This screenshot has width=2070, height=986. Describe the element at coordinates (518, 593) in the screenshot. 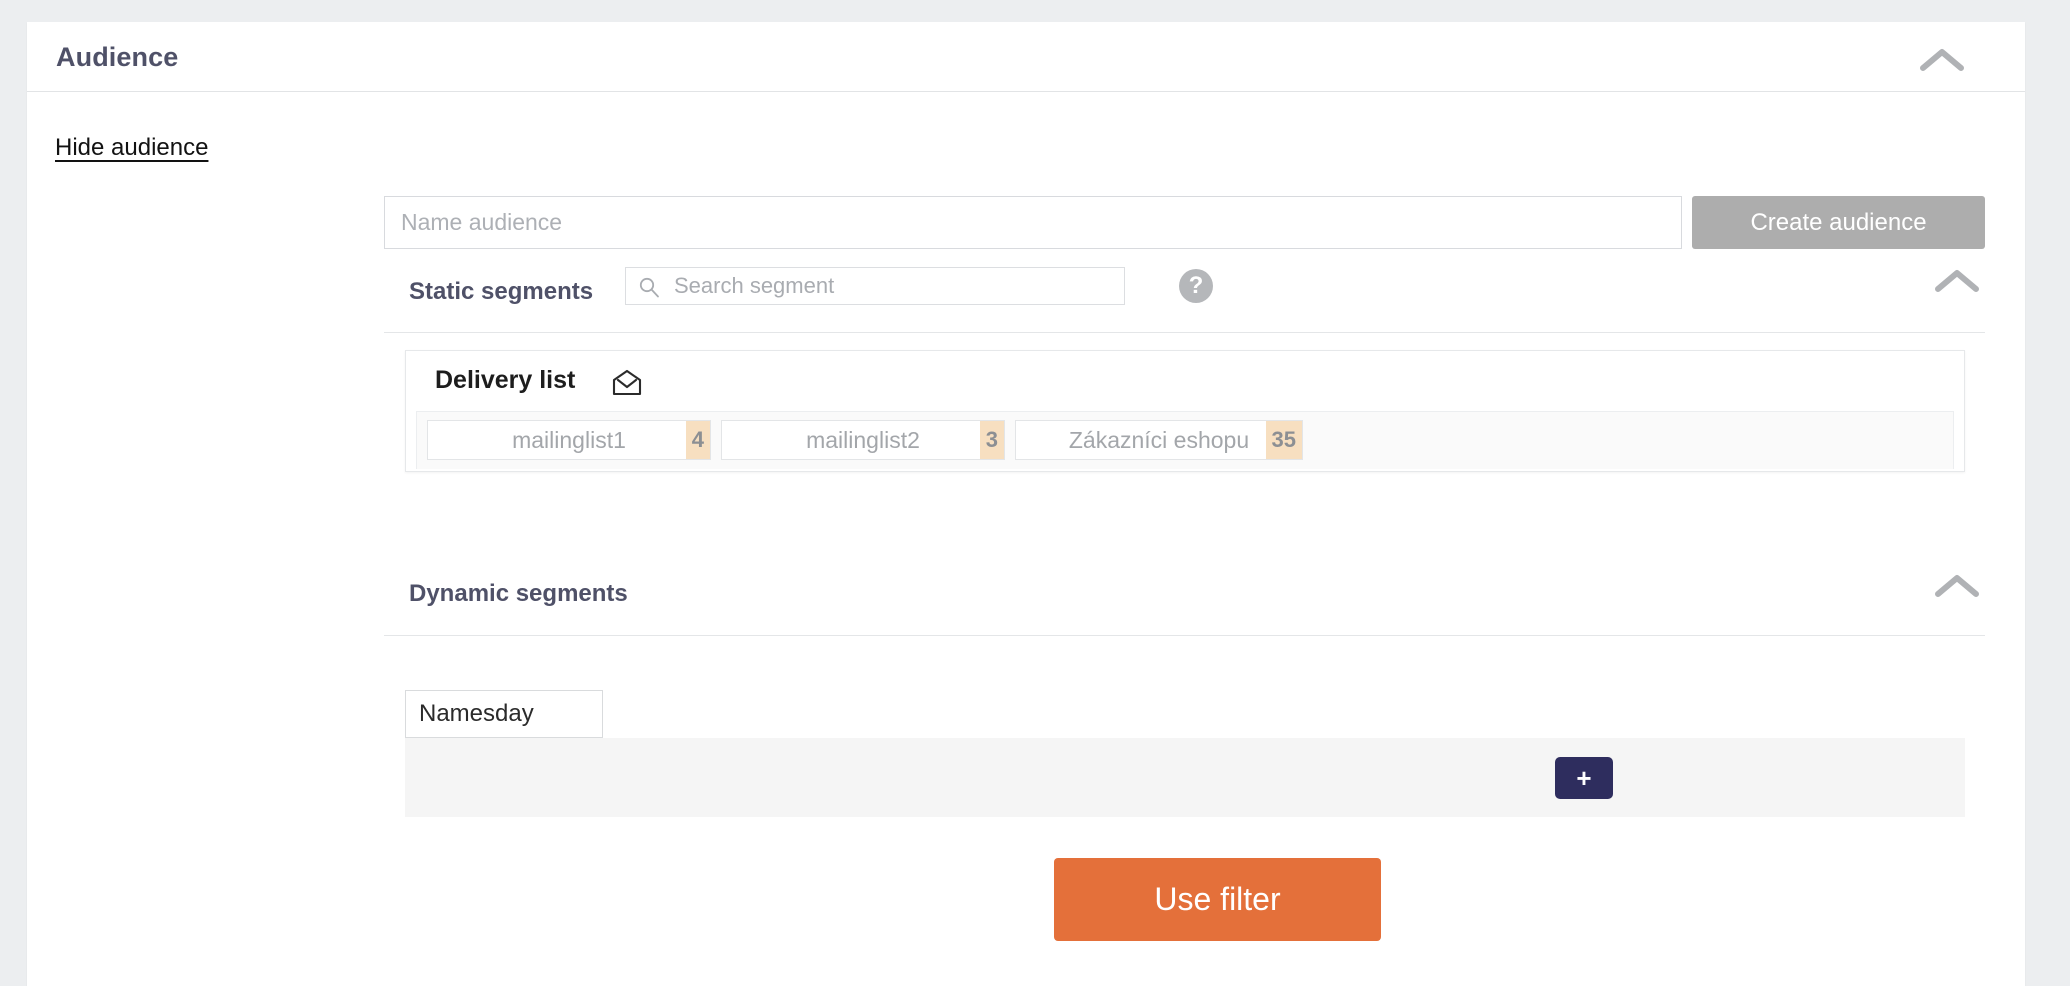

I see `dynamic-segments-label: Dynamic segments` at that location.